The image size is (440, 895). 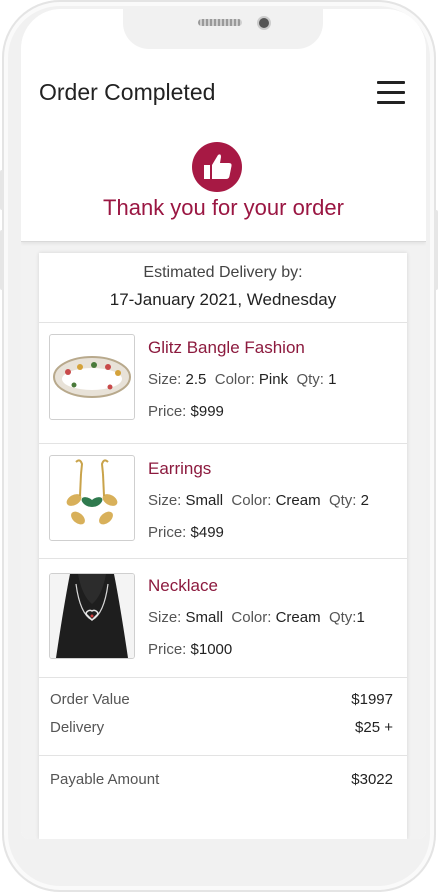 I want to click on delivery-date: 17-January 2021, Wednesday, so click(x=223, y=299).